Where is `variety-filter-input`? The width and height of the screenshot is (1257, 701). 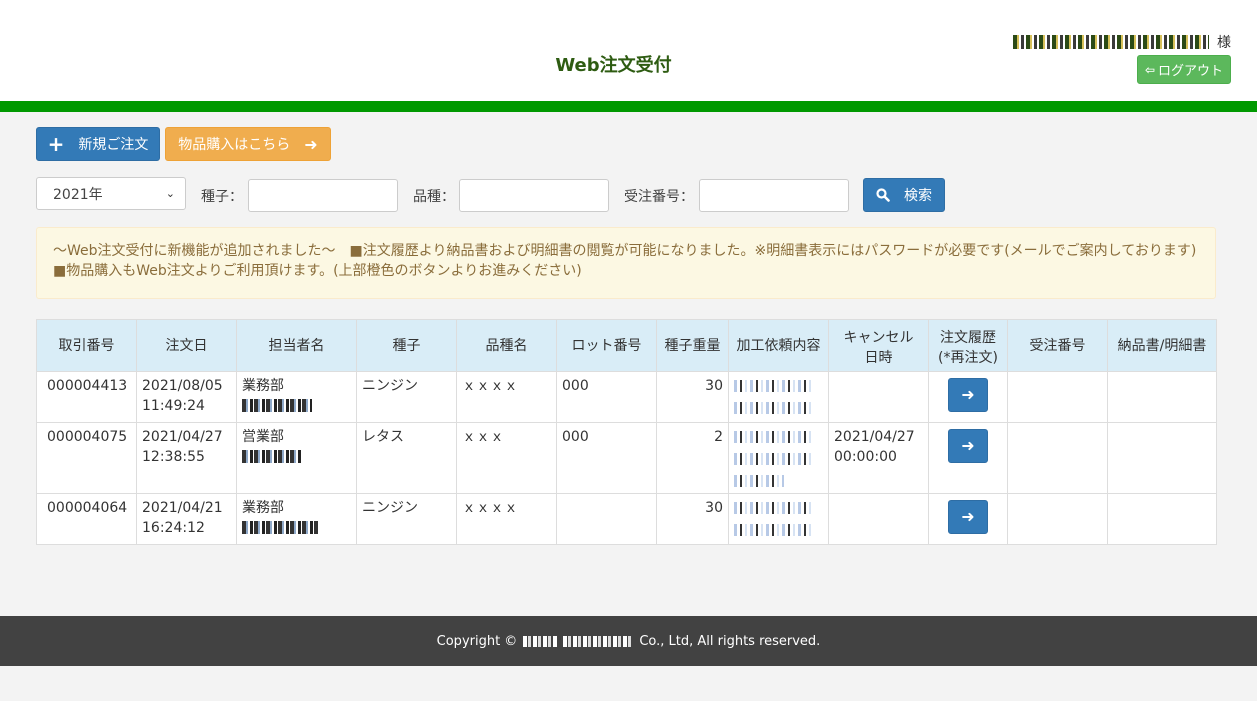
variety-filter-input is located at coordinates (534, 195).